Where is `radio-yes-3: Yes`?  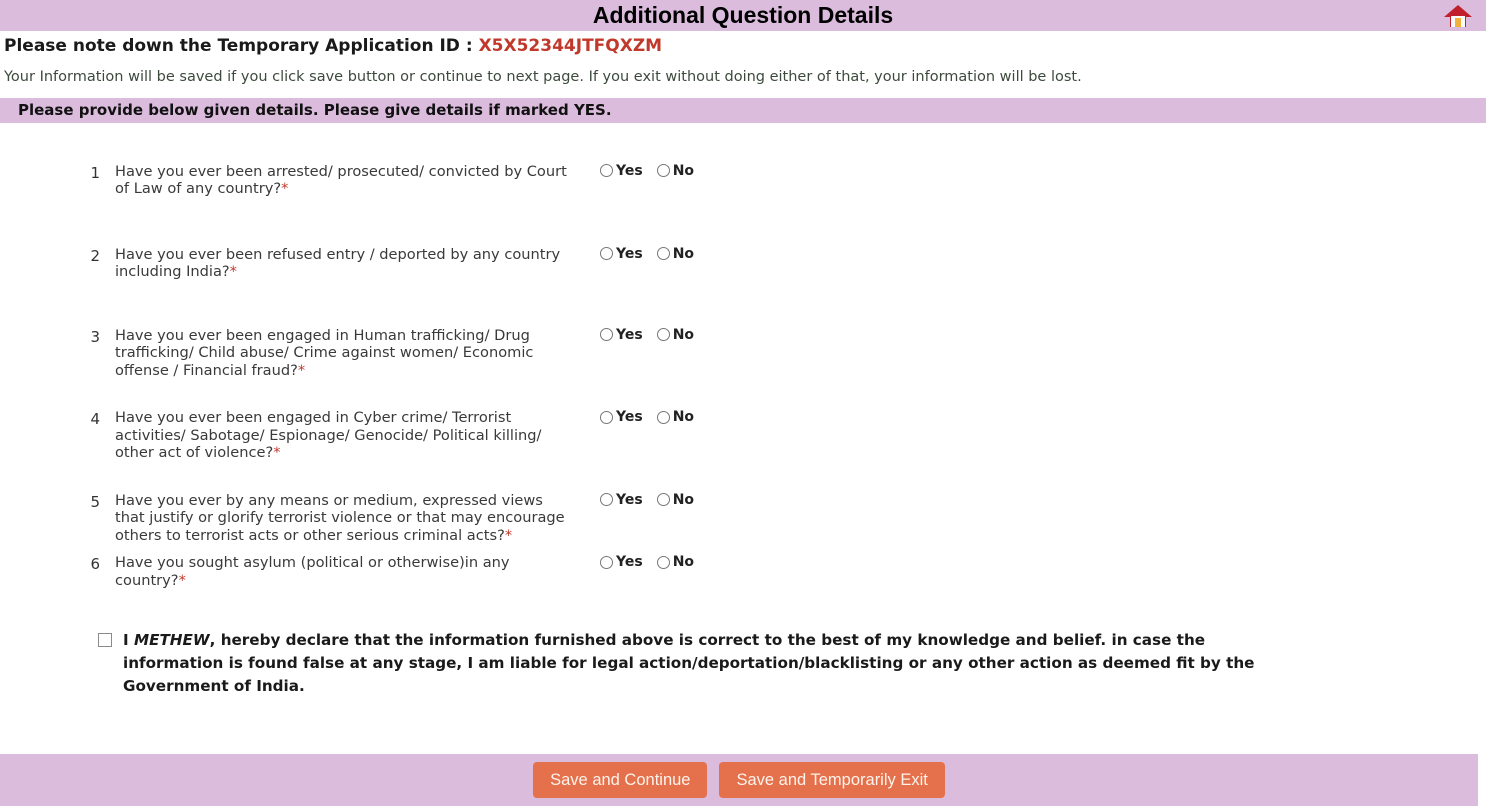
radio-yes-3: Yes is located at coordinates (621, 335).